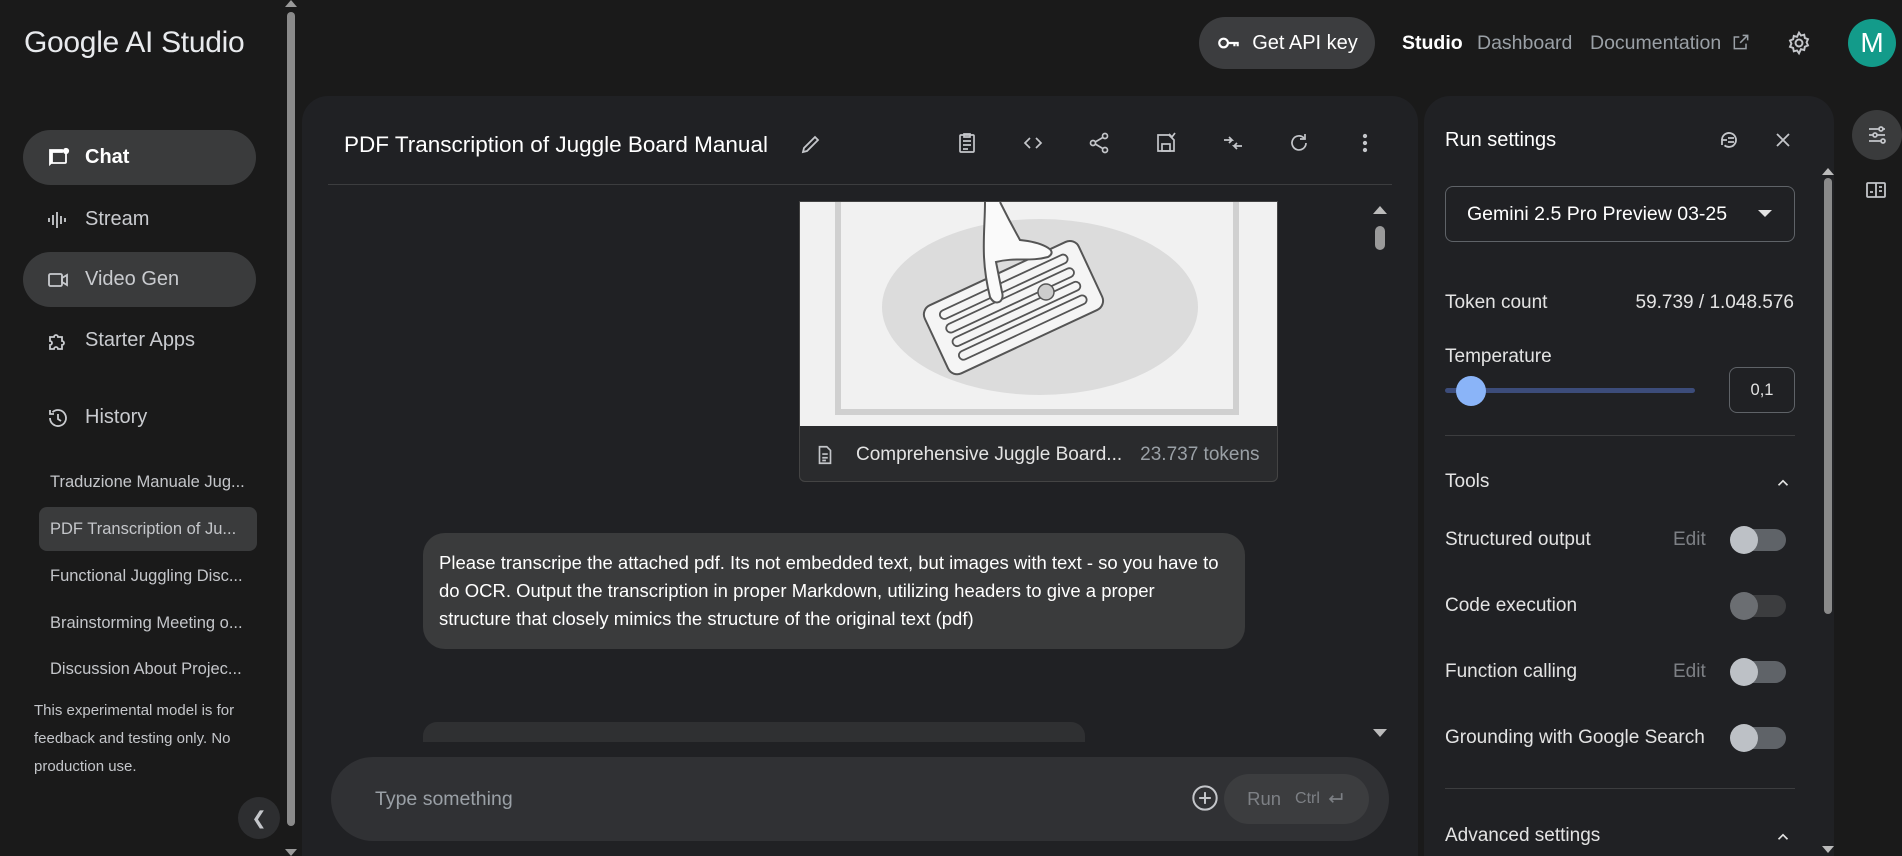  Describe the element at coordinates (116, 417) in the screenshot. I see `nav-history-label: History` at that location.